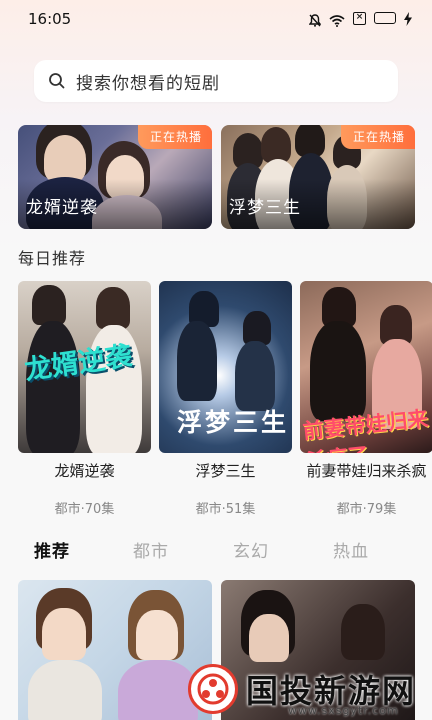 This screenshot has height=720, width=432. What do you see at coordinates (216, 549) in the screenshot?
I see `category-tabs: 推荐 都市 玄幻 热血` at bounding box center [216, 549].